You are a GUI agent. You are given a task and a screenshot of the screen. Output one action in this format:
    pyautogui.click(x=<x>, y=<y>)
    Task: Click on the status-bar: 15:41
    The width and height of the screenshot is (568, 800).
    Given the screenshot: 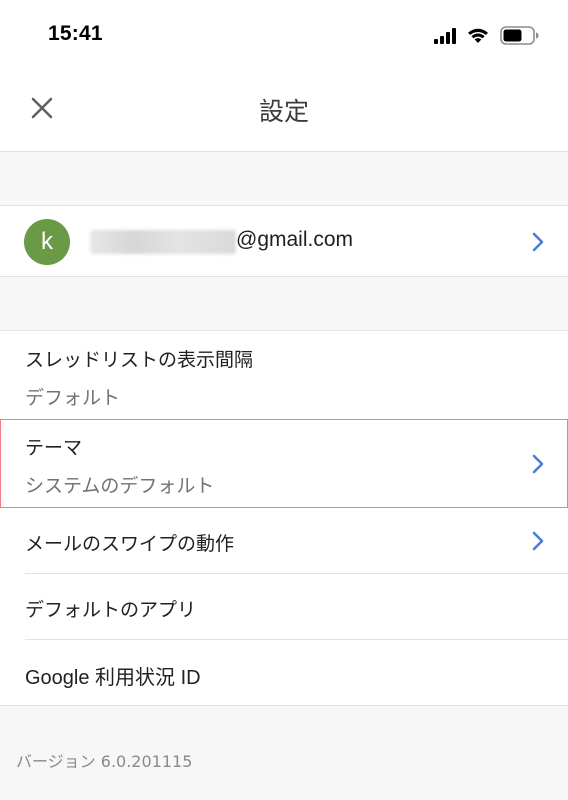 What is the action you would take?
    pyautogui.click(x=284, y=34)
    